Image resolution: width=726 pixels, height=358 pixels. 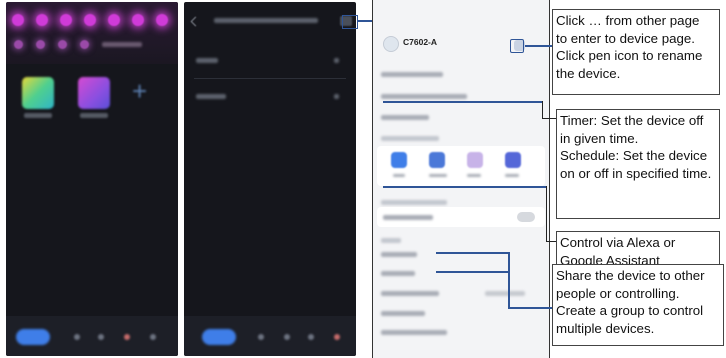 What do you see at coordinates (410, 138) in the screenshot?
I see `section-header-quick-settings` at bounding box center [410, 138].